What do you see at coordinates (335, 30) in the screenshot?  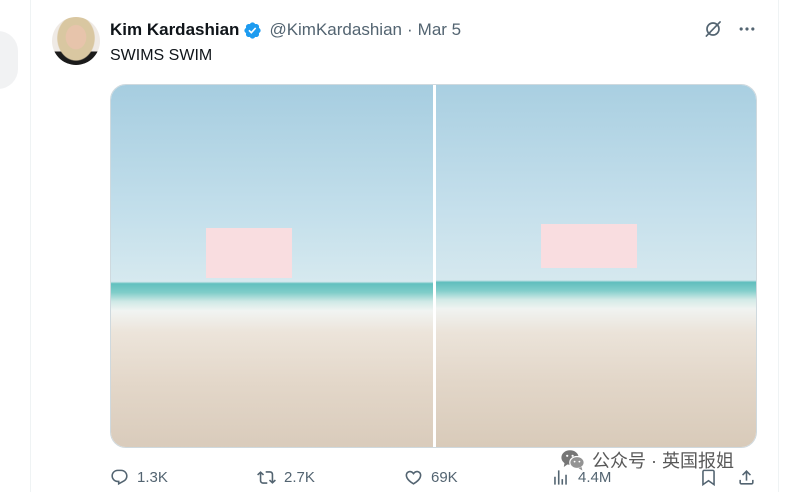 I see `author-handle: @KimKardashian` at bounding box center [335, 30].